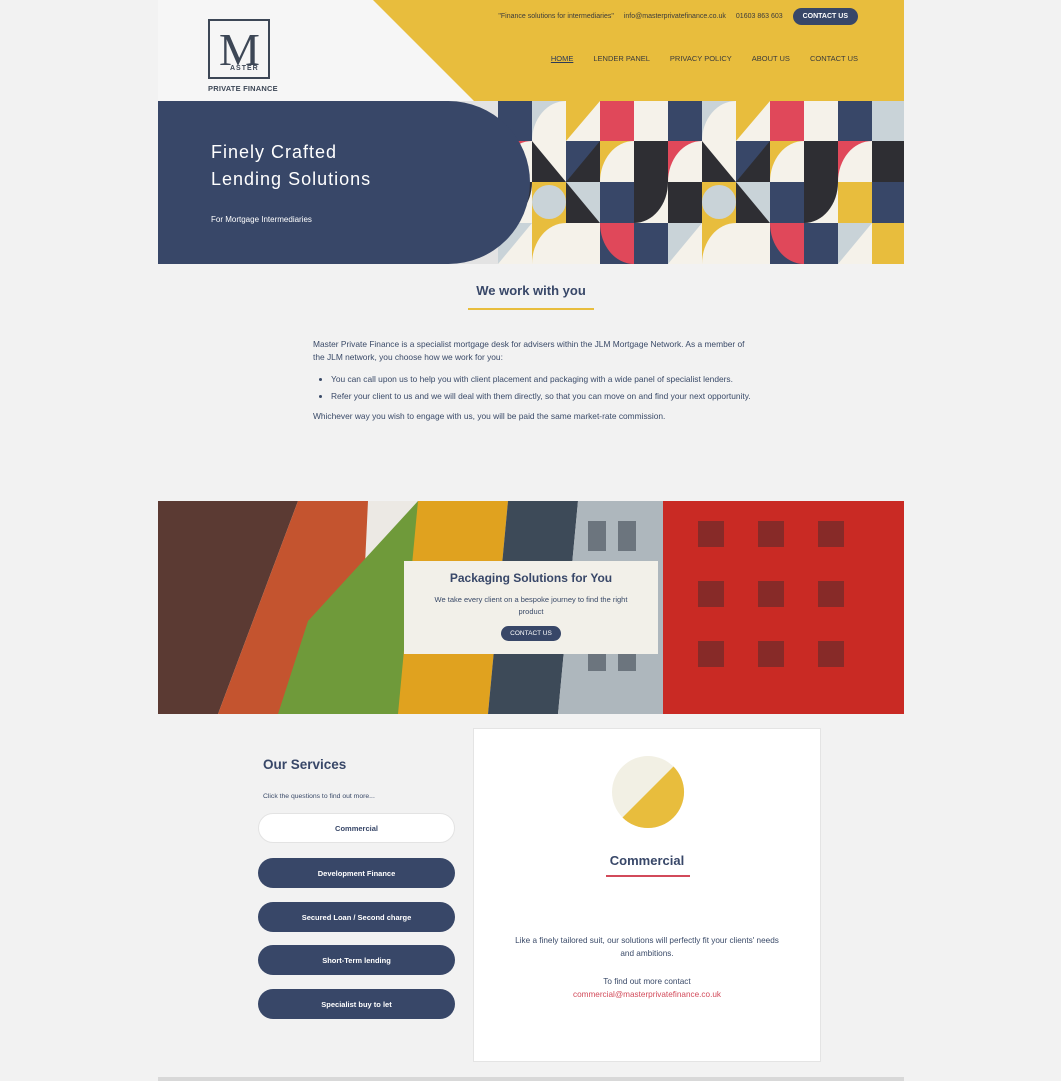 This screenshot has width=1061, height=1081. I want to click on half-circle-icon, so click(648, 792).